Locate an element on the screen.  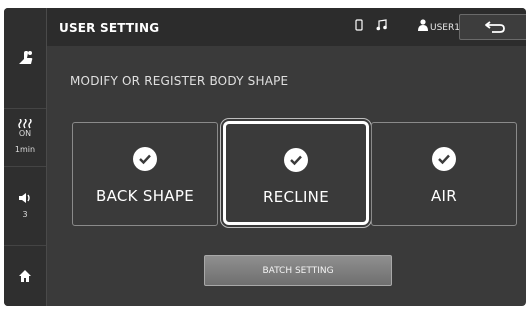
sidebar-item-volume: 3 is located at coordinates (25, 206).